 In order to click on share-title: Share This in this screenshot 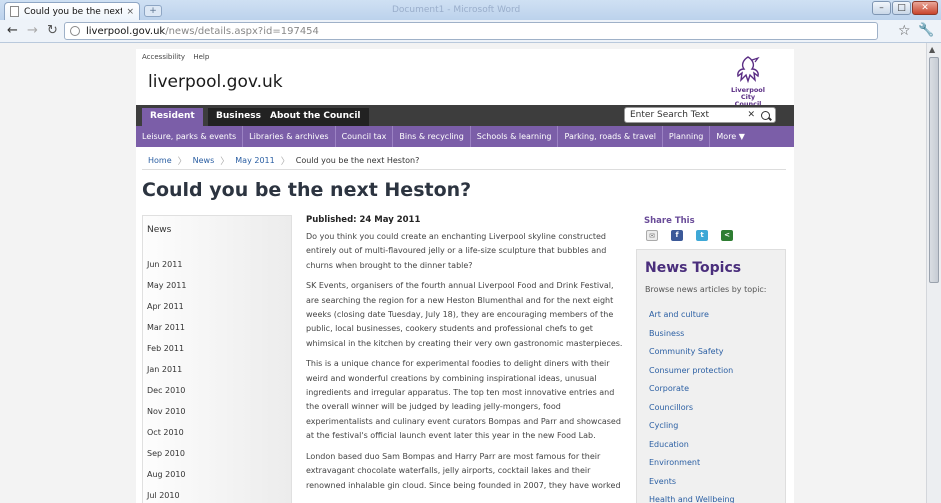, I will do `click(669, 221)`.